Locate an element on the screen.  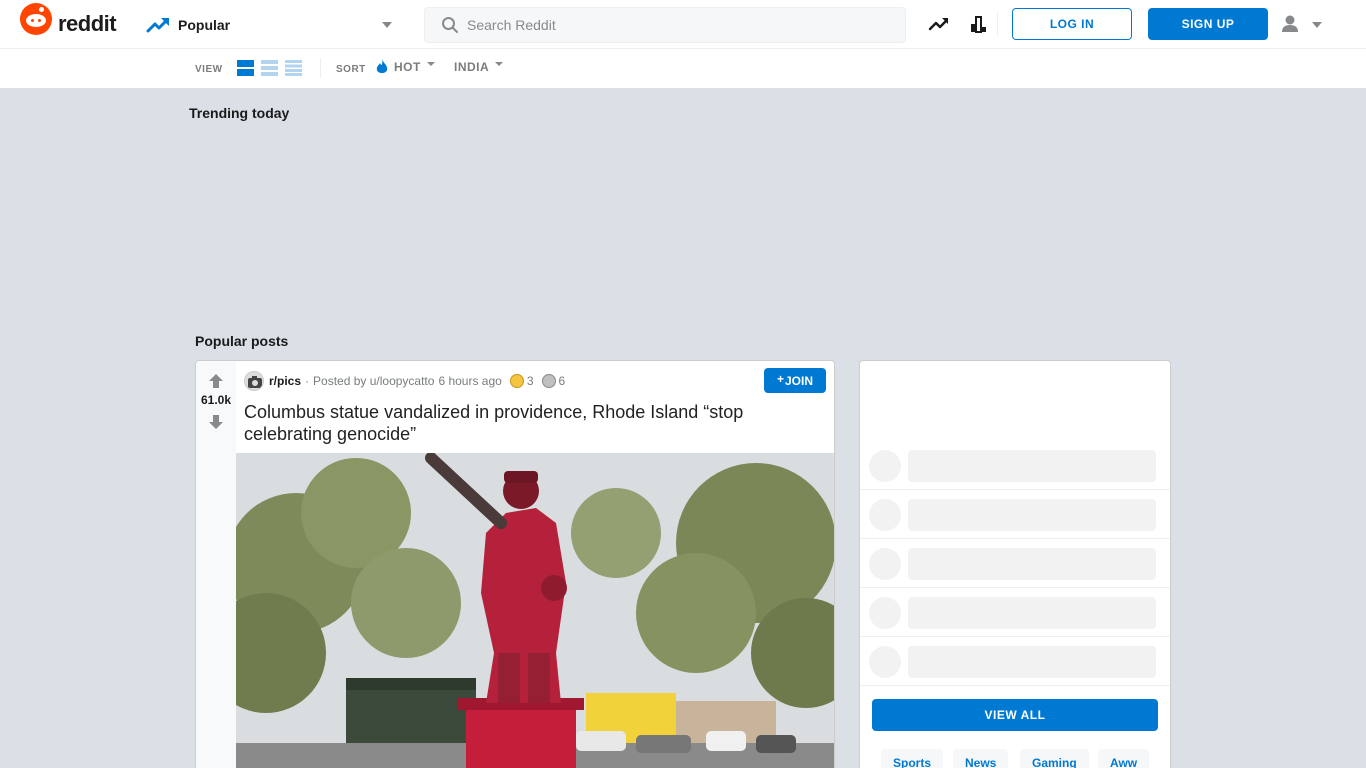
subreddit-avatar is located at coordinates (254, 381).